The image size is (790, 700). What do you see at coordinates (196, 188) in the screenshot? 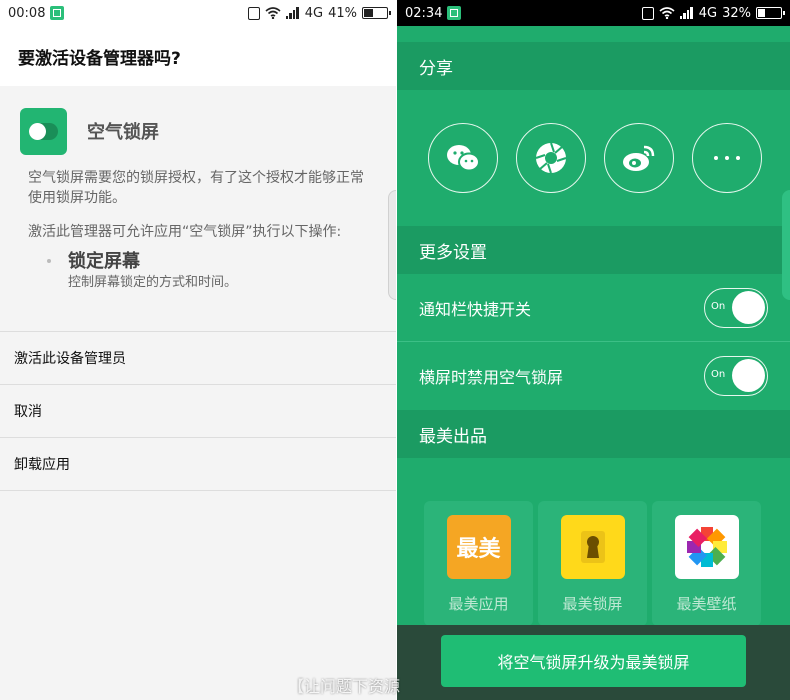
I see `app-description: 空气锁屏需要您的锁屏授权，有了这个授权才能够正常使用锁屏功能。` at bounding box center [196, 188].